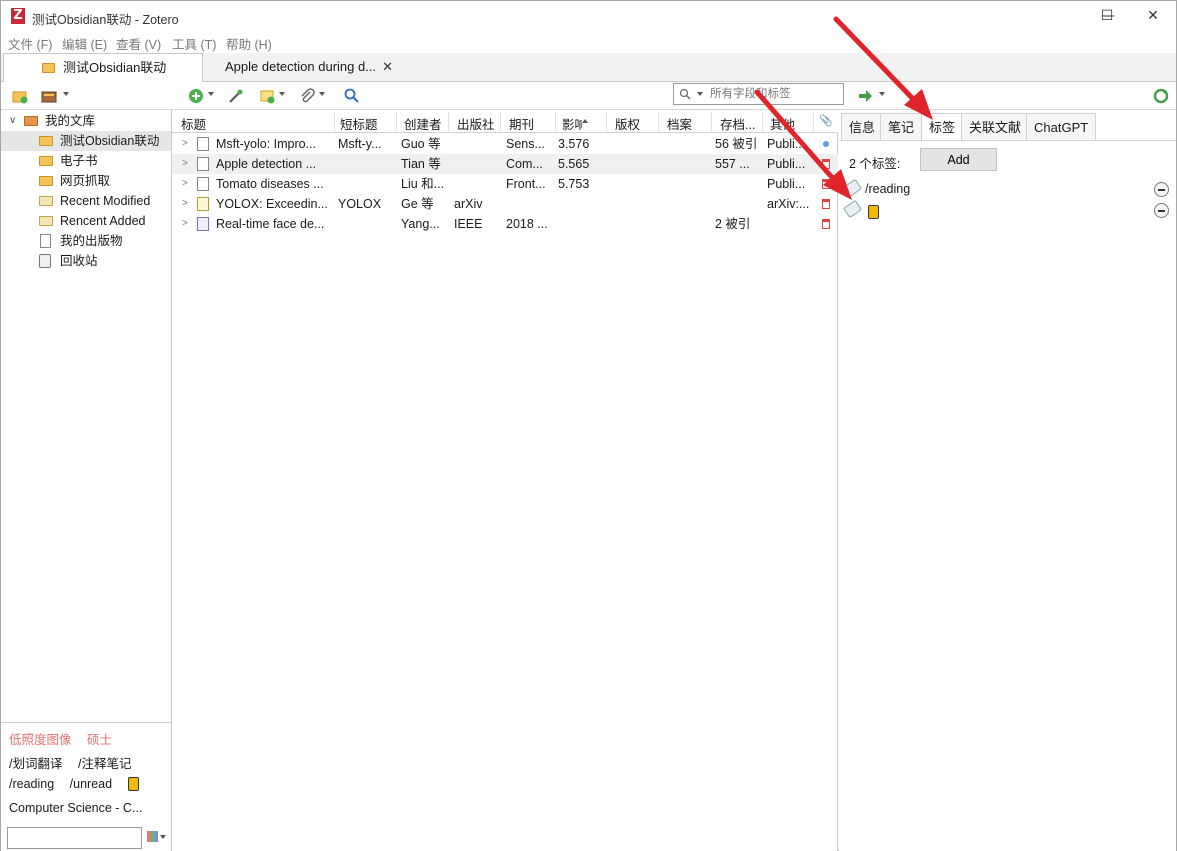 The height and width of the screenshot is (851, 1177). What do you see at coordinates (86, 261) in the screenshot?
I see `collection-trash: 回收站` at bounding box center [86, 261].